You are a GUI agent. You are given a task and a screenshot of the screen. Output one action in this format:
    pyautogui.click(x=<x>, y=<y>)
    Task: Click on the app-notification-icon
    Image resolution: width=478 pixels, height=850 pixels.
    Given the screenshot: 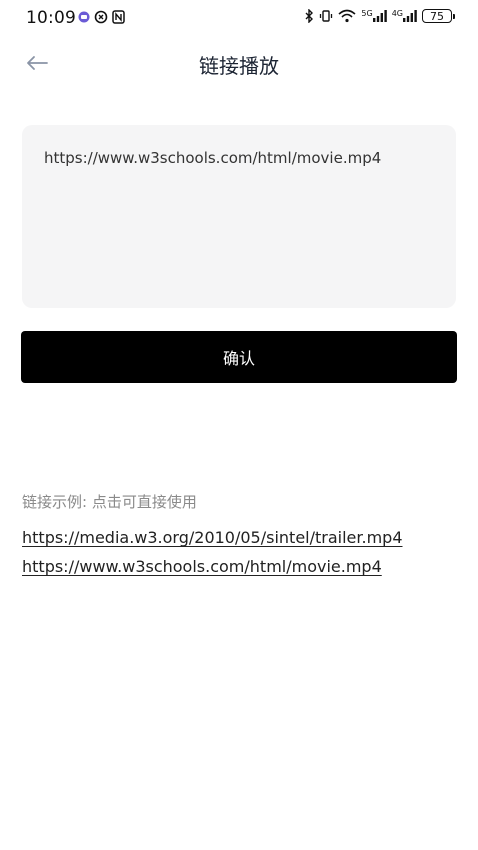 What is the action you would take?
    pyautogui.click(x=84, y=17)
    